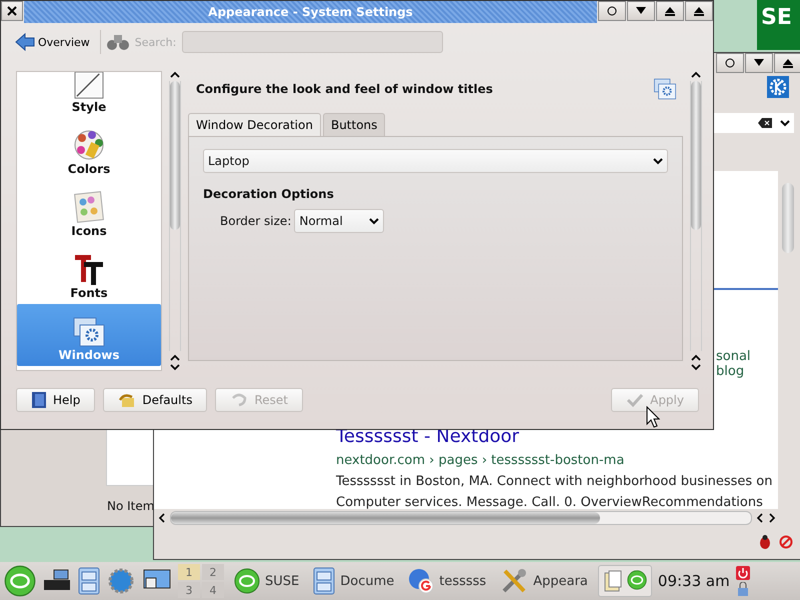 The height and width of the screenshot is (600, 800). I want to click on wrench-screwdriver-icon, so click(514, 581).